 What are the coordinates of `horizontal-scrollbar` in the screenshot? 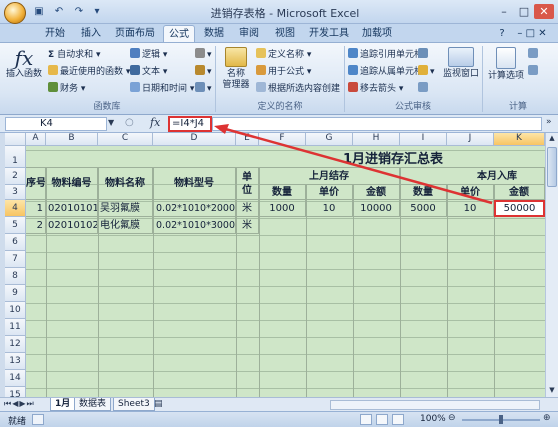 It's located at (435, 405).